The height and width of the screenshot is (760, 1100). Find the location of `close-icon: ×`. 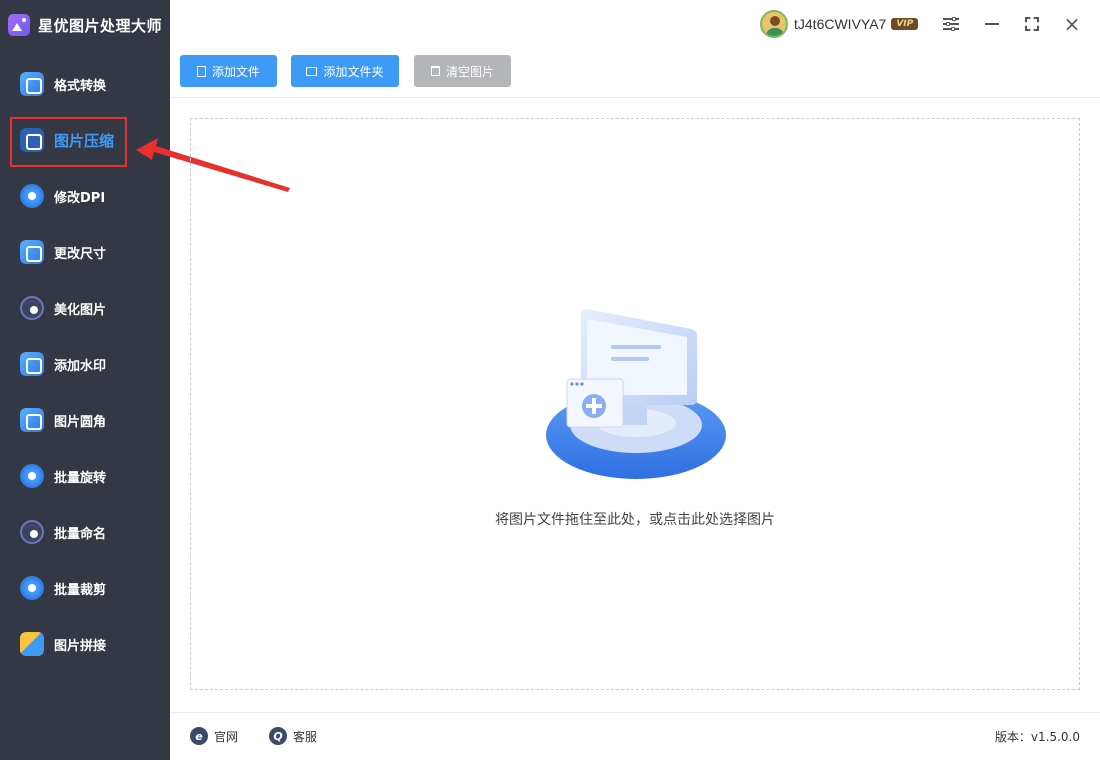

close-icon: × is located at coordinates (1072, 24).